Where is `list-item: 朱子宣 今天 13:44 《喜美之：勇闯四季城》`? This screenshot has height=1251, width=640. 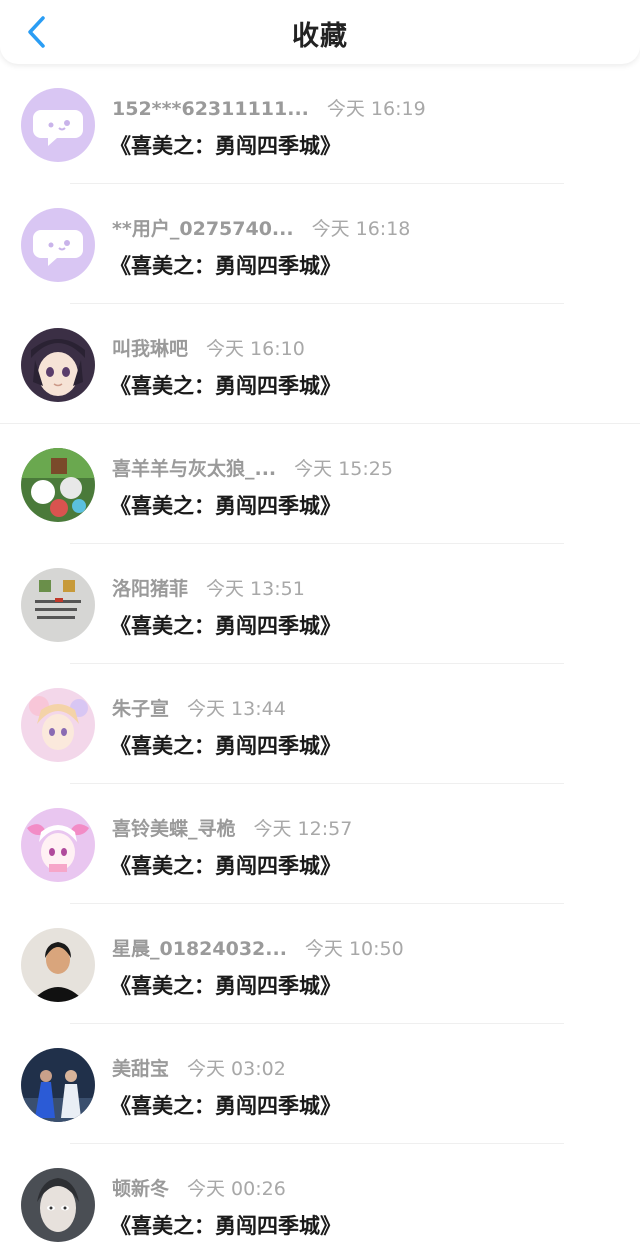
list-item: 朱子宣 今天 13:44 《喜美之：勇闯四季城》 is located at coordinates (320, 724).